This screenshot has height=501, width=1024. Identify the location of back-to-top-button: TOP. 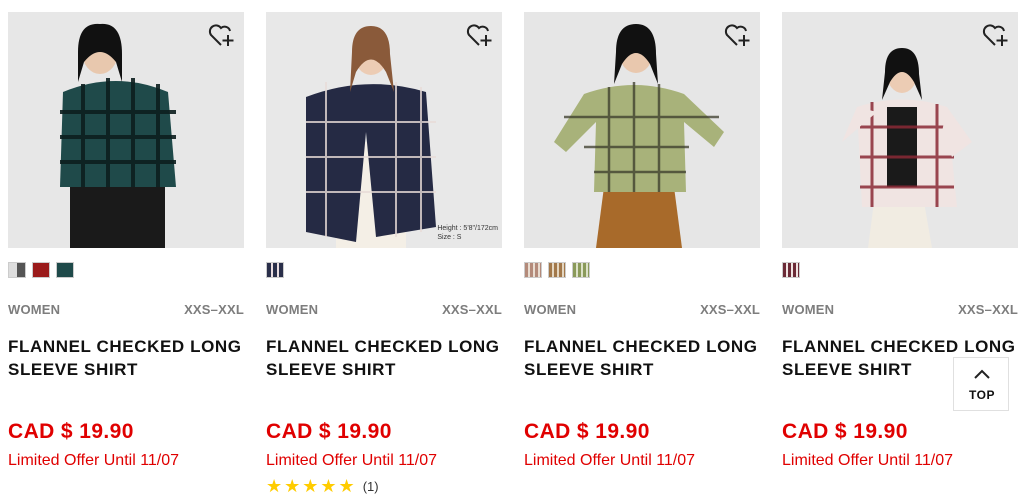
(981, 384).